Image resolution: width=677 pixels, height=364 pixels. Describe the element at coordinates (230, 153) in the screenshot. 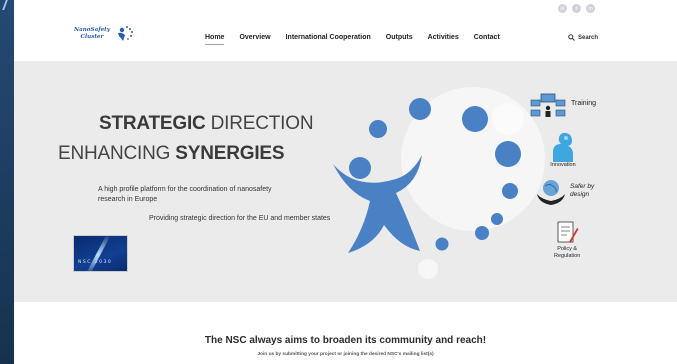

I see `hero-heading-strong-2: SYNERGIES` at that location.